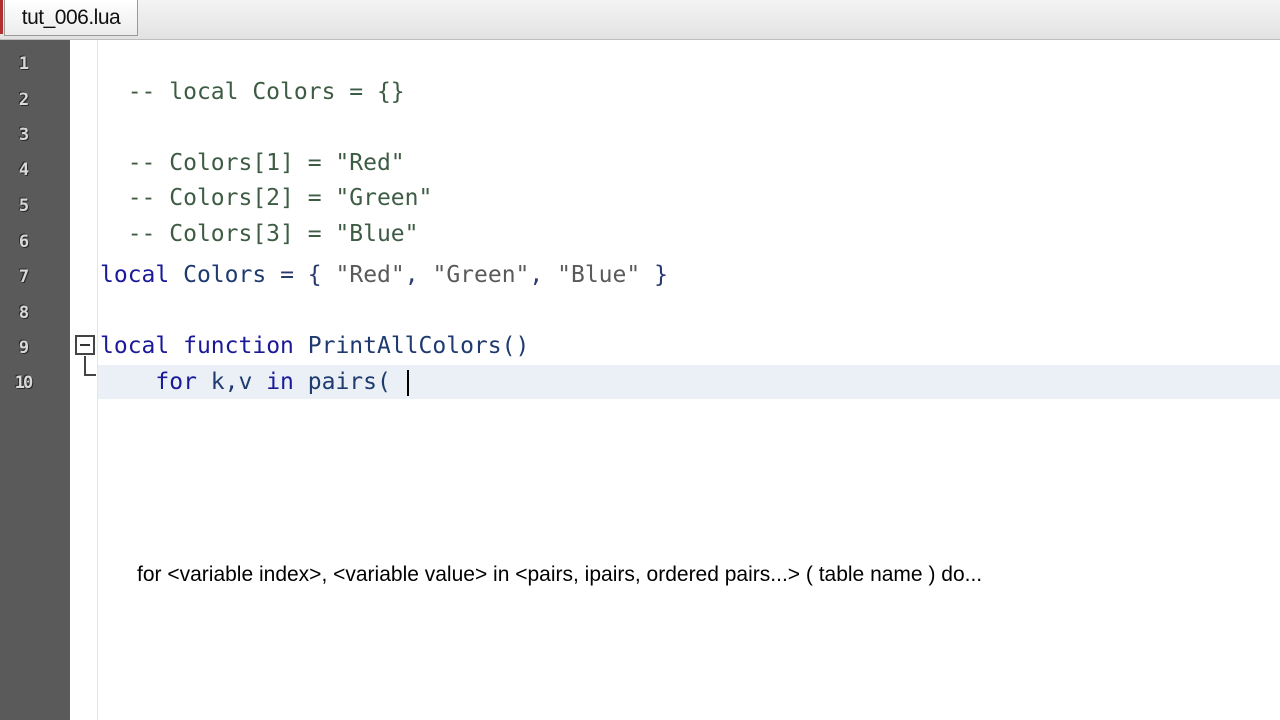  Describe the element at coordinates (23, 100) in the screenshot. I see `line-number: 2` at that location.